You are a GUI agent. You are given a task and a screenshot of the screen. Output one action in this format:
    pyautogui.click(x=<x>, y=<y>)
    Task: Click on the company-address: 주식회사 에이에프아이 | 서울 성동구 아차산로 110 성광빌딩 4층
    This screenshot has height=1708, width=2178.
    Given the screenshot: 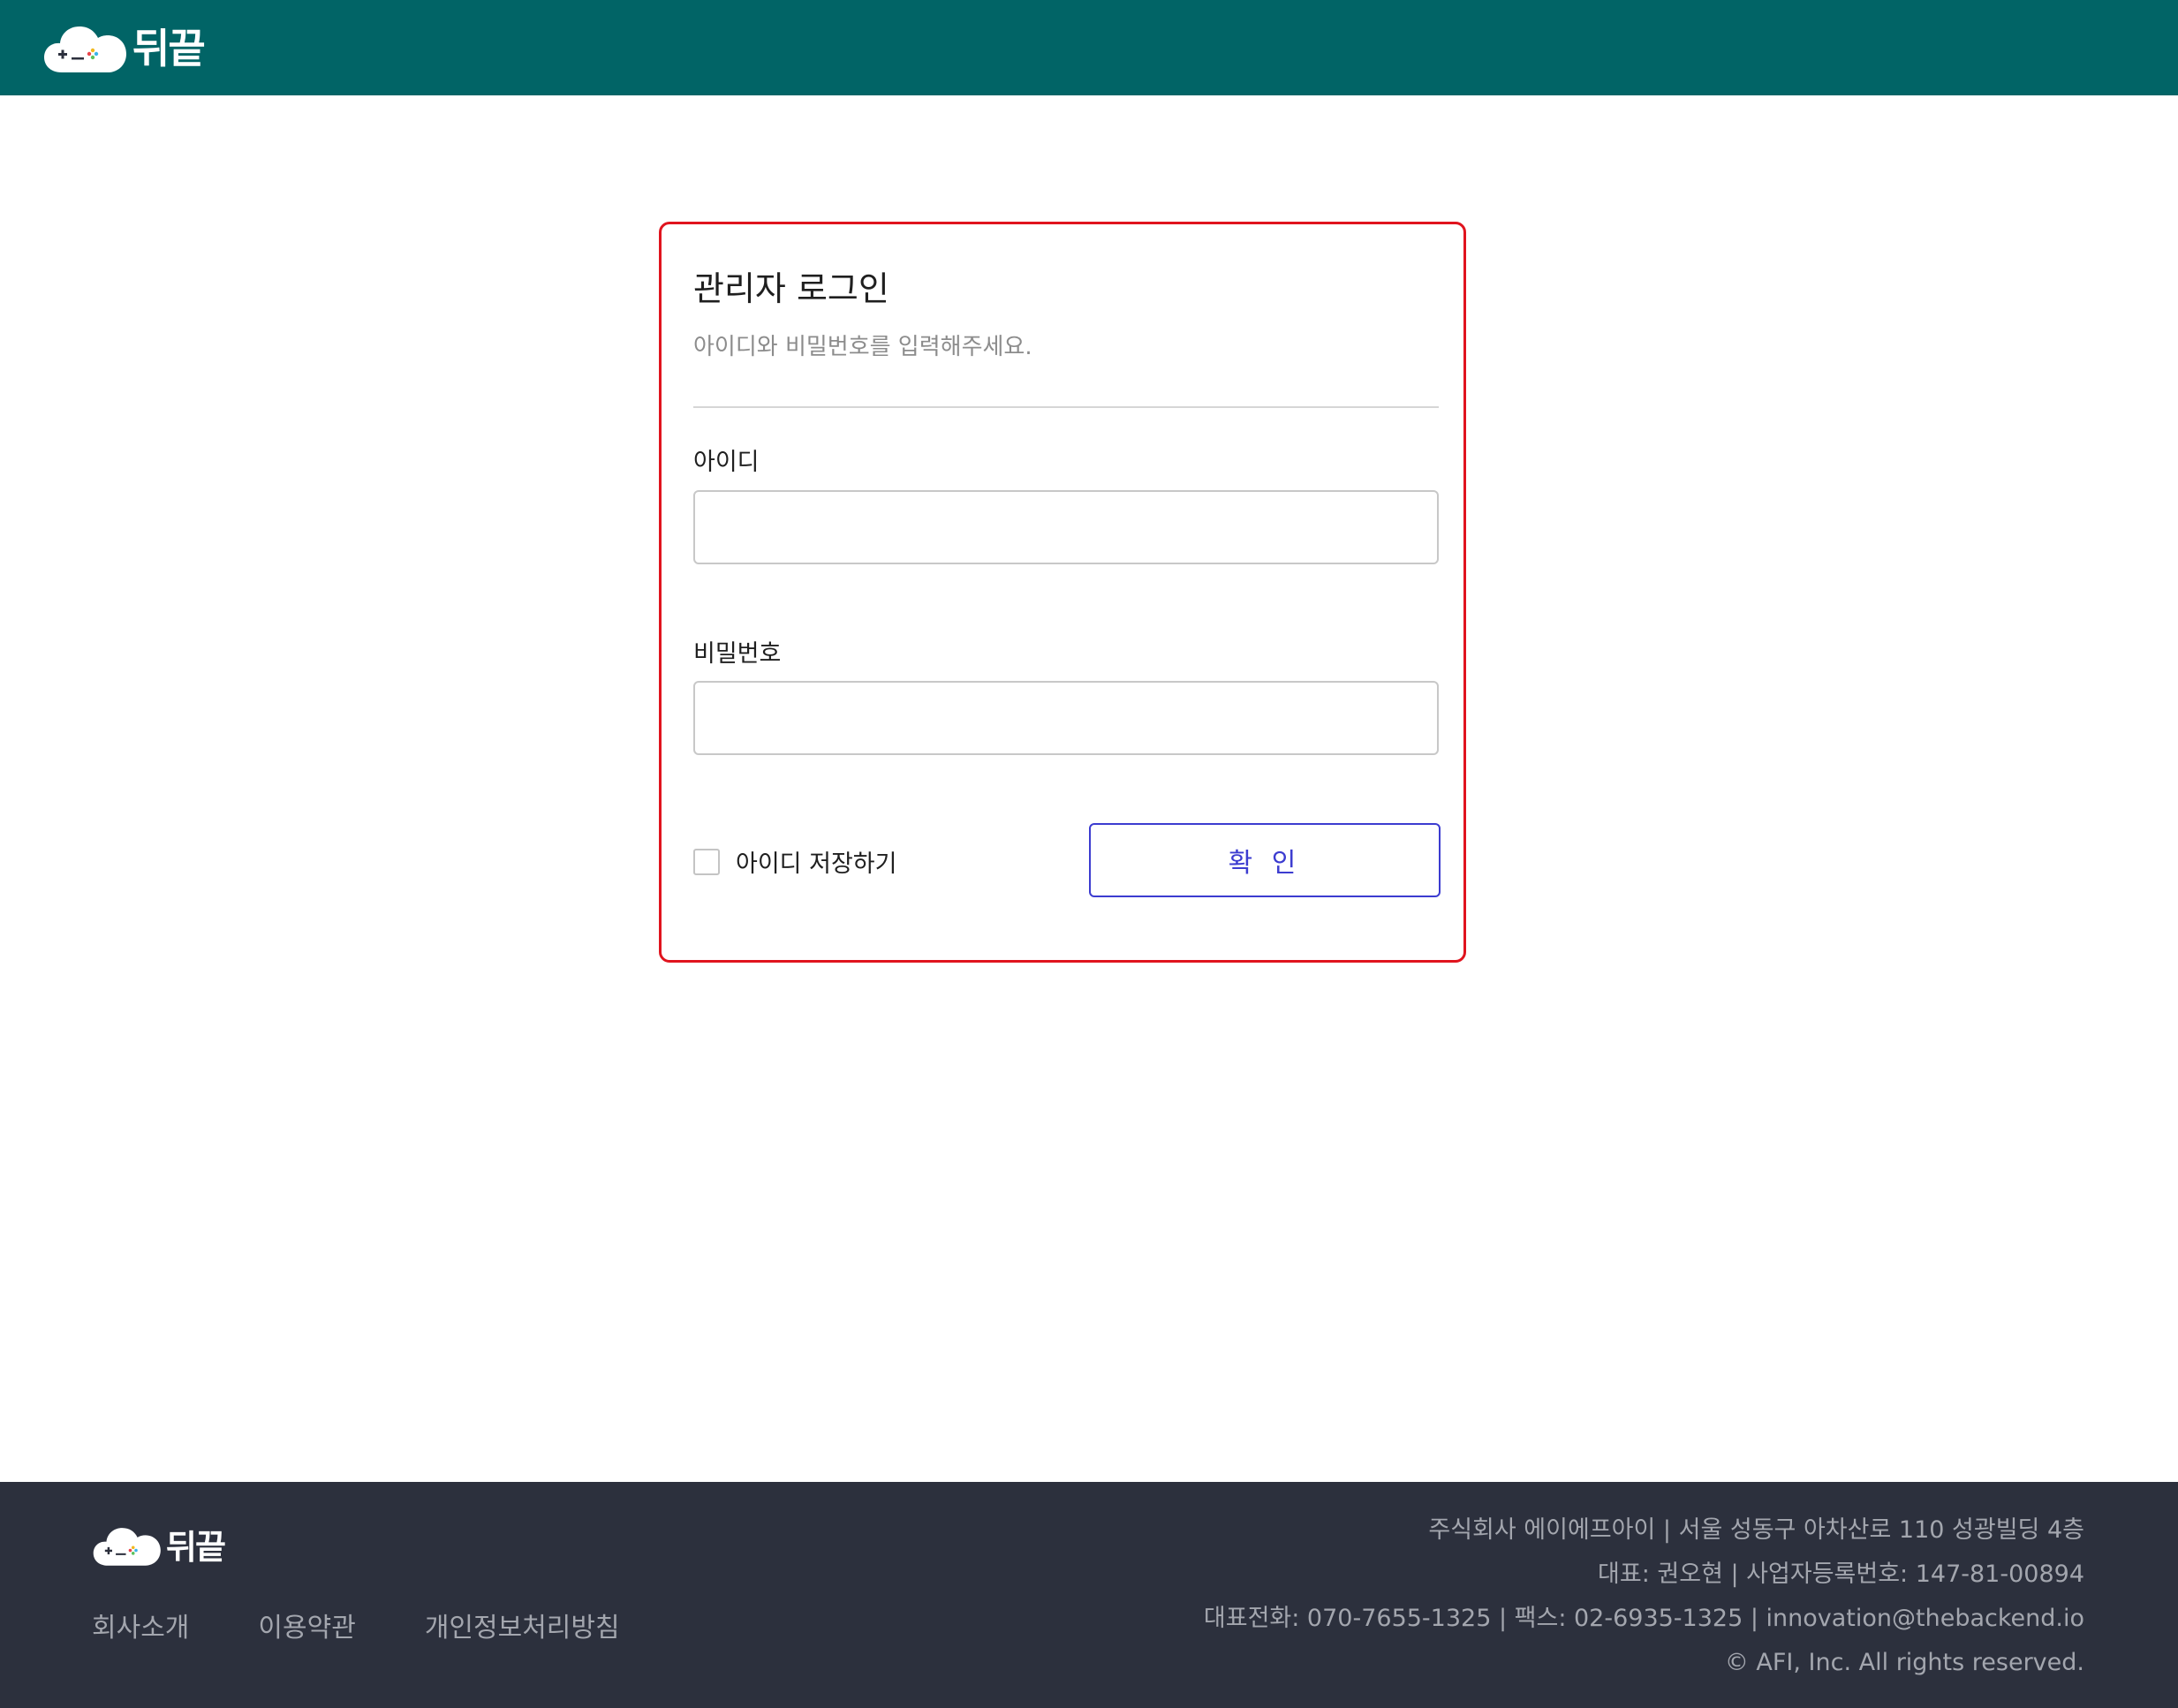 What is the action you would take?
    pyautogui.click(x=1756, y=1530)
    